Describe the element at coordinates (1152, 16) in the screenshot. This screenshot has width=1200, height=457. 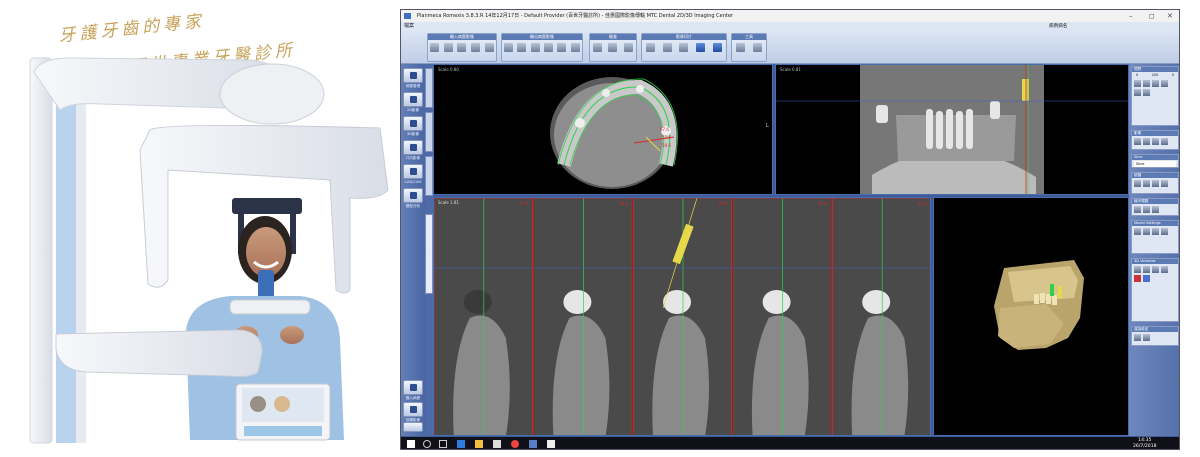
I see `maximize-icon: ◻` at that location.